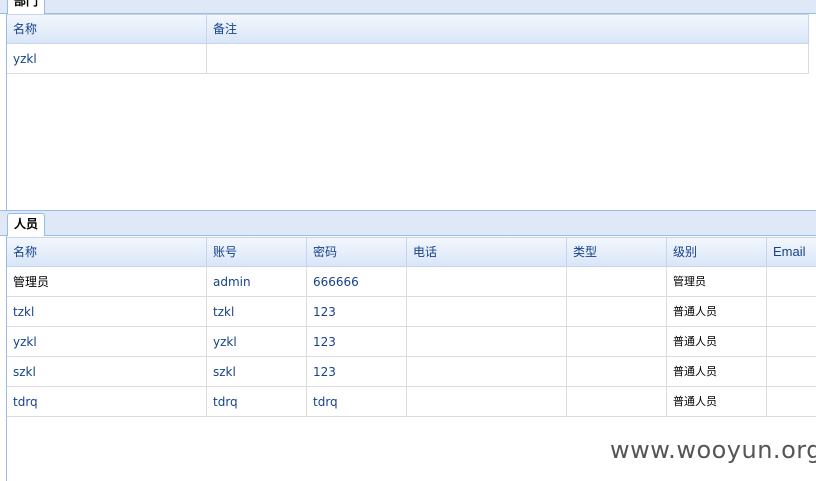  What do you see at coordinates (26, 225) in the screenshot?
I see `tab-people: 人员` at bounding box center [26, 225].